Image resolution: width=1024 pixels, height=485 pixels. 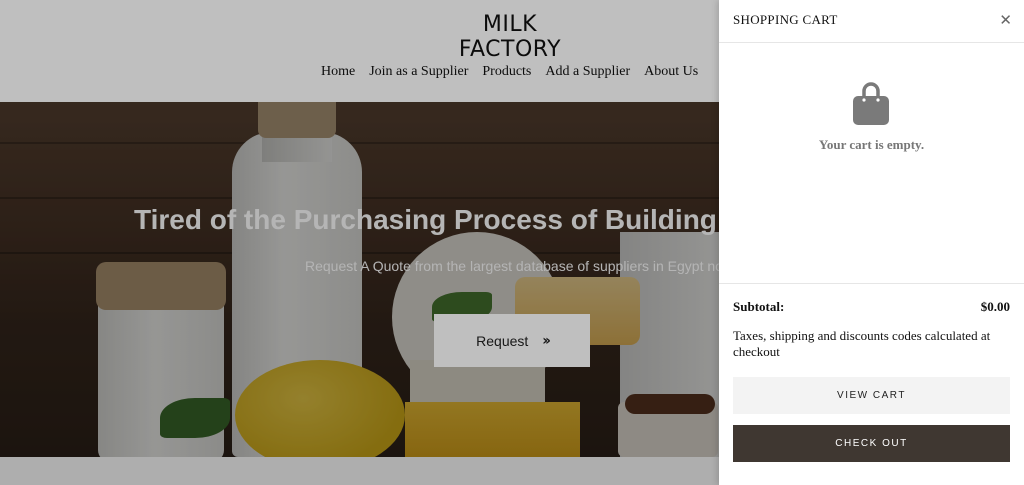 What do you see at coordinates (871, 395) in the screenshot?
I see `view-cart-button: VIEW CART` at bounding box center [871, 395].